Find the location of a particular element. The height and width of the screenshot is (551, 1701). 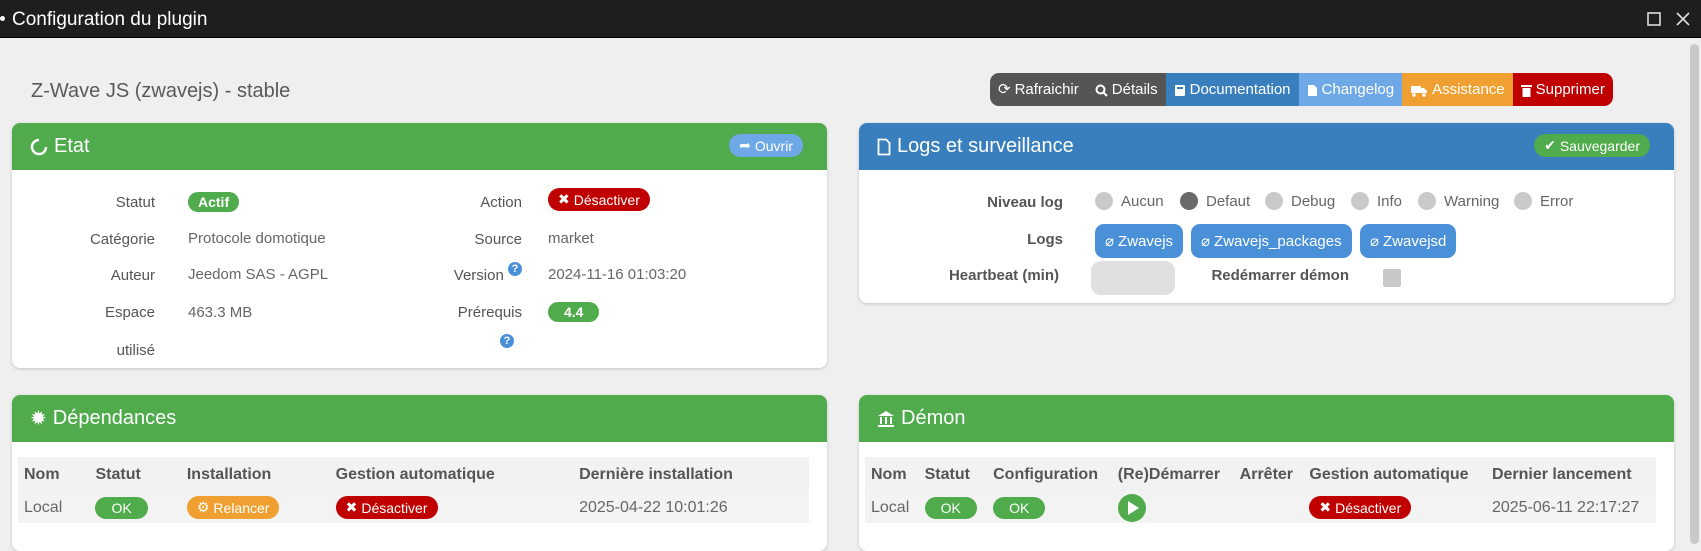

circle-notch-icon is located at coordinates (39, 146).